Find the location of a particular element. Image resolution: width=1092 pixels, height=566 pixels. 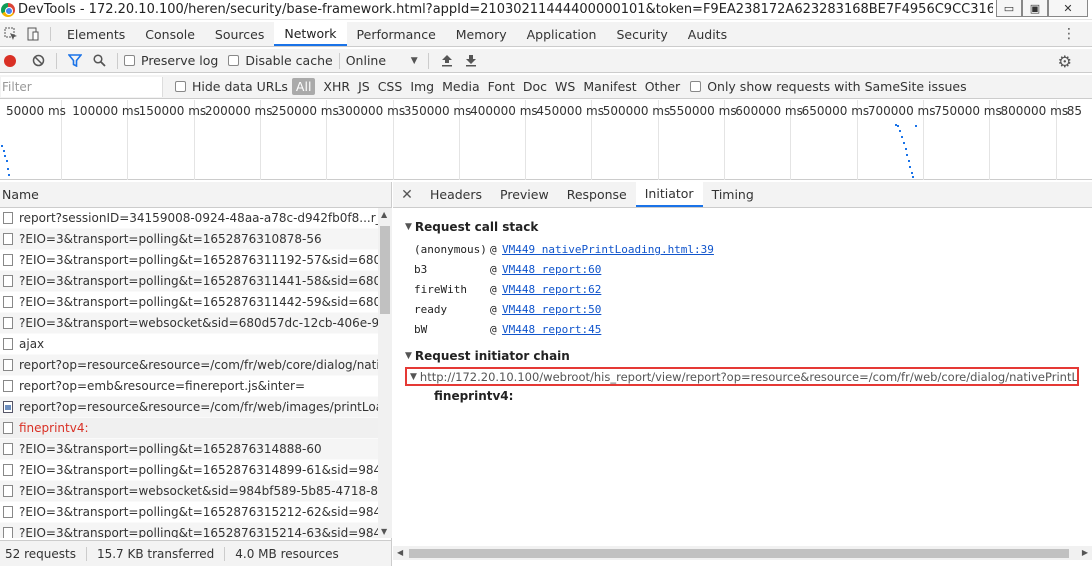

minimize-icon: ▭ is located at coordinates (1009, 8).